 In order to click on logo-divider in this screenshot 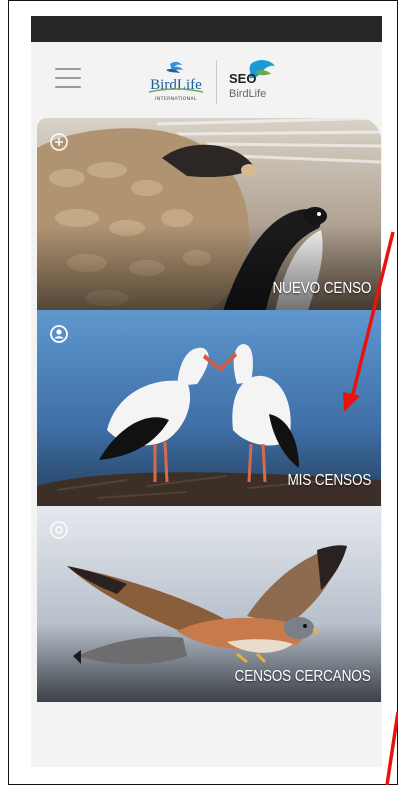, I will do `click(216, 82)`.